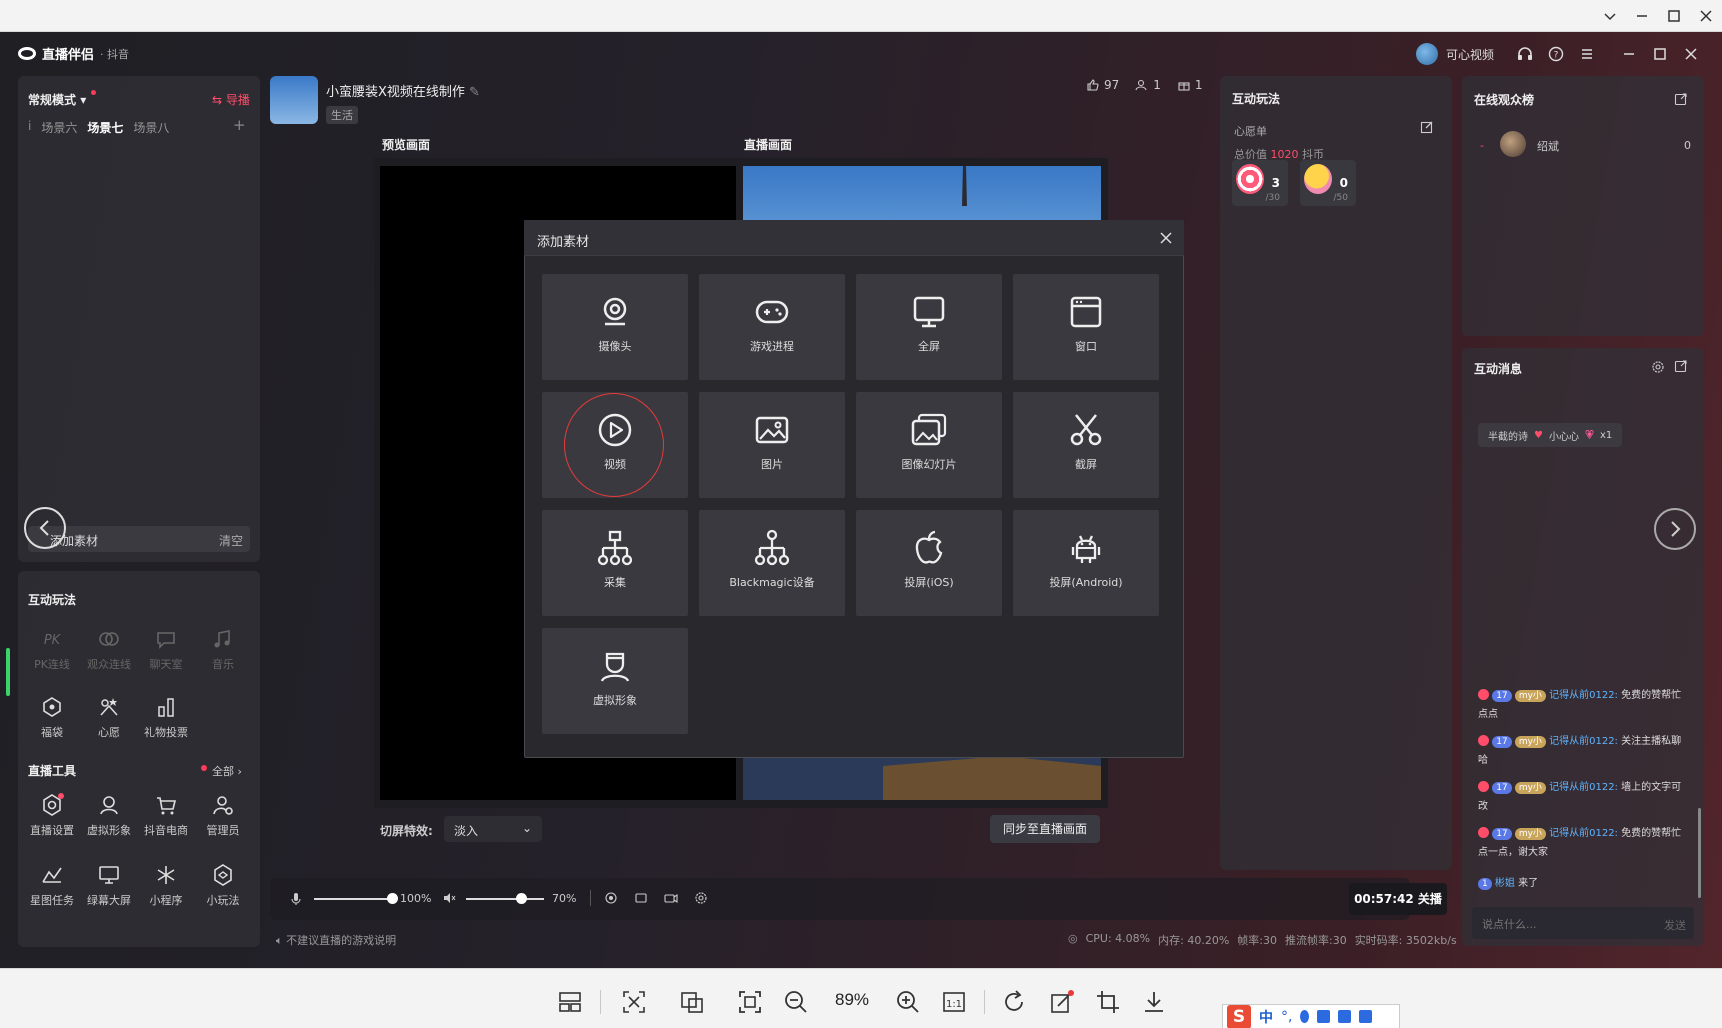  I want to click on headset-icon, so click(1525, 54).